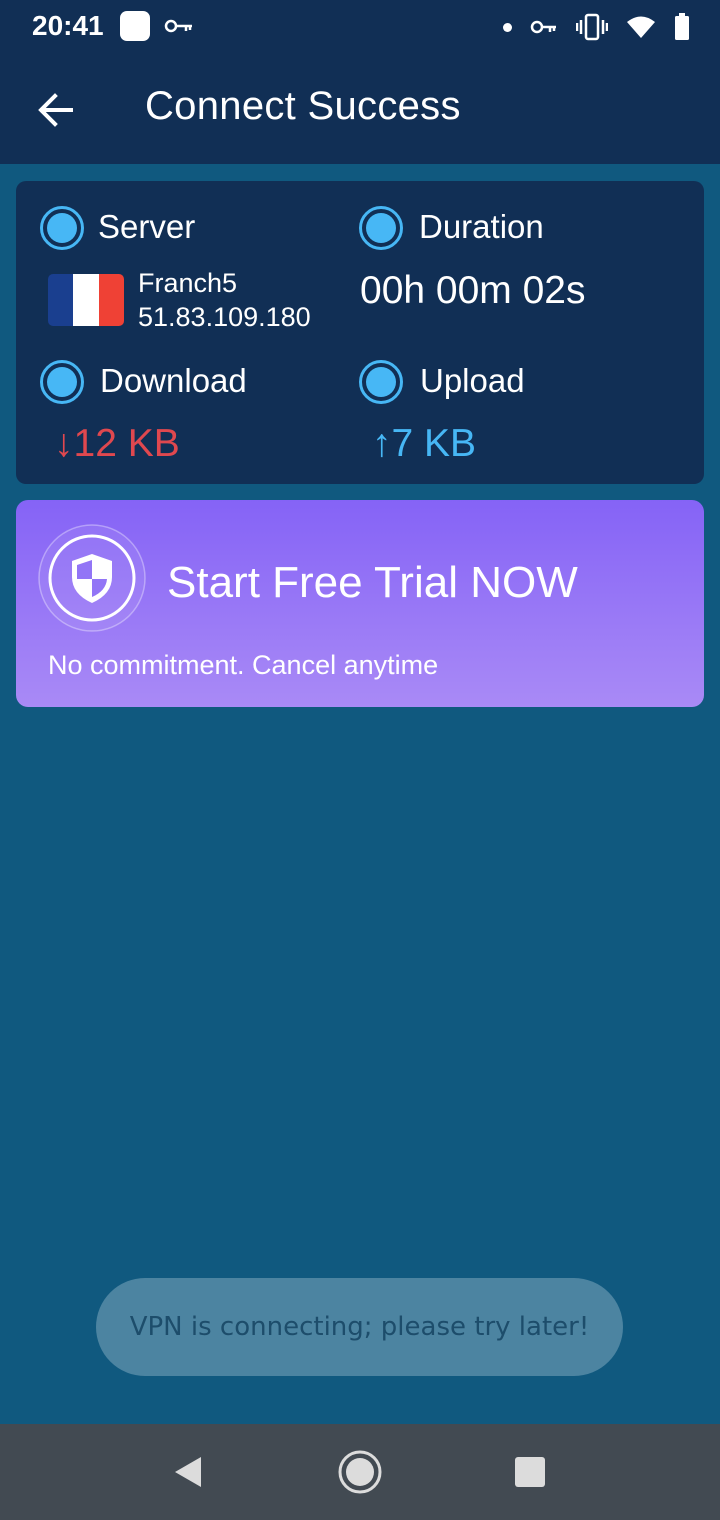 The height and width of the screenshot is (1520, 720). What do you see at coordinates (62, 228) in the screenshot?
I see `server-radio-icon` at bounding box center [62, 228].